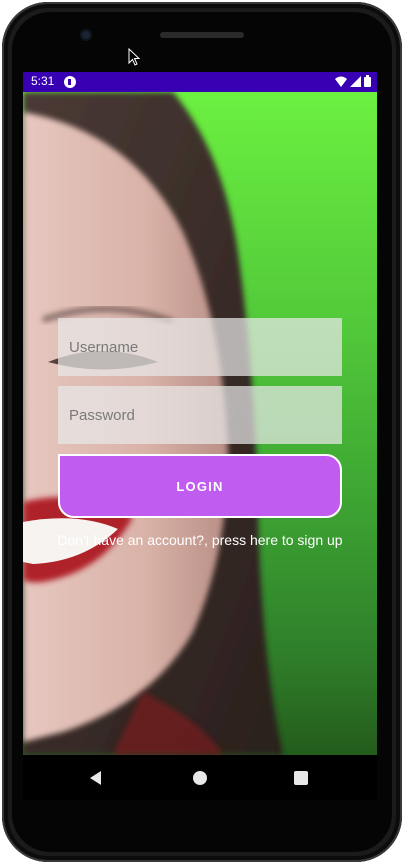  Describe the element at coordinates (367, 81) in the screenshot. I see `battery-icon` at that location.